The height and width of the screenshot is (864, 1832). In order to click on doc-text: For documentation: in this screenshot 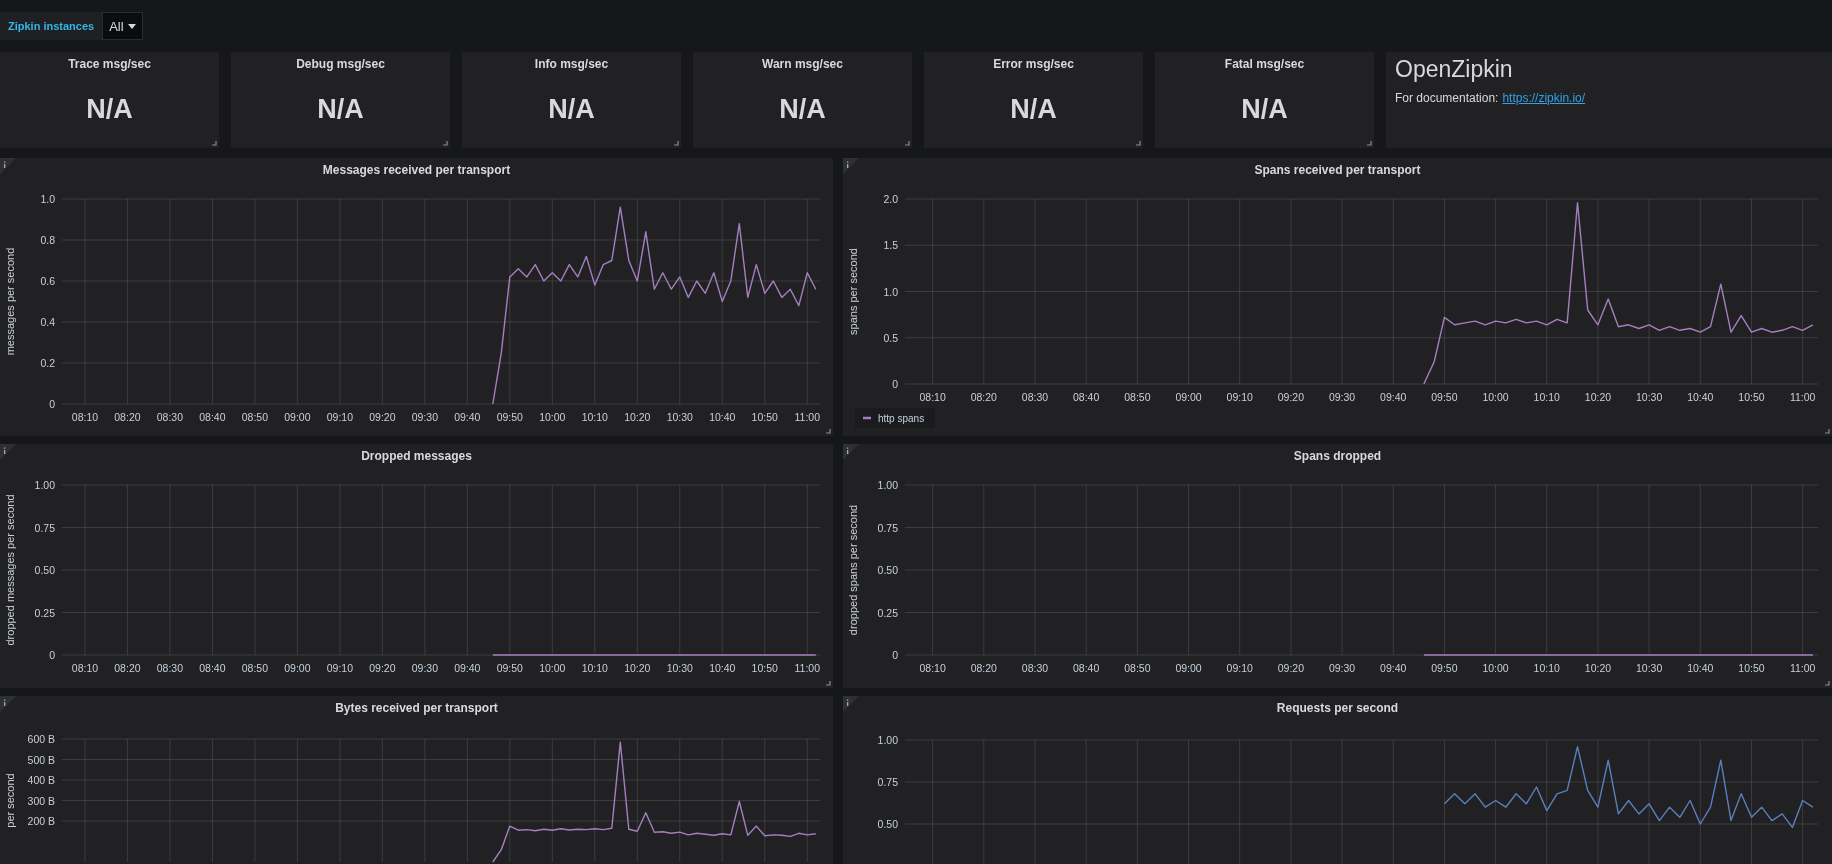, I will do `click(1447, 98)`.